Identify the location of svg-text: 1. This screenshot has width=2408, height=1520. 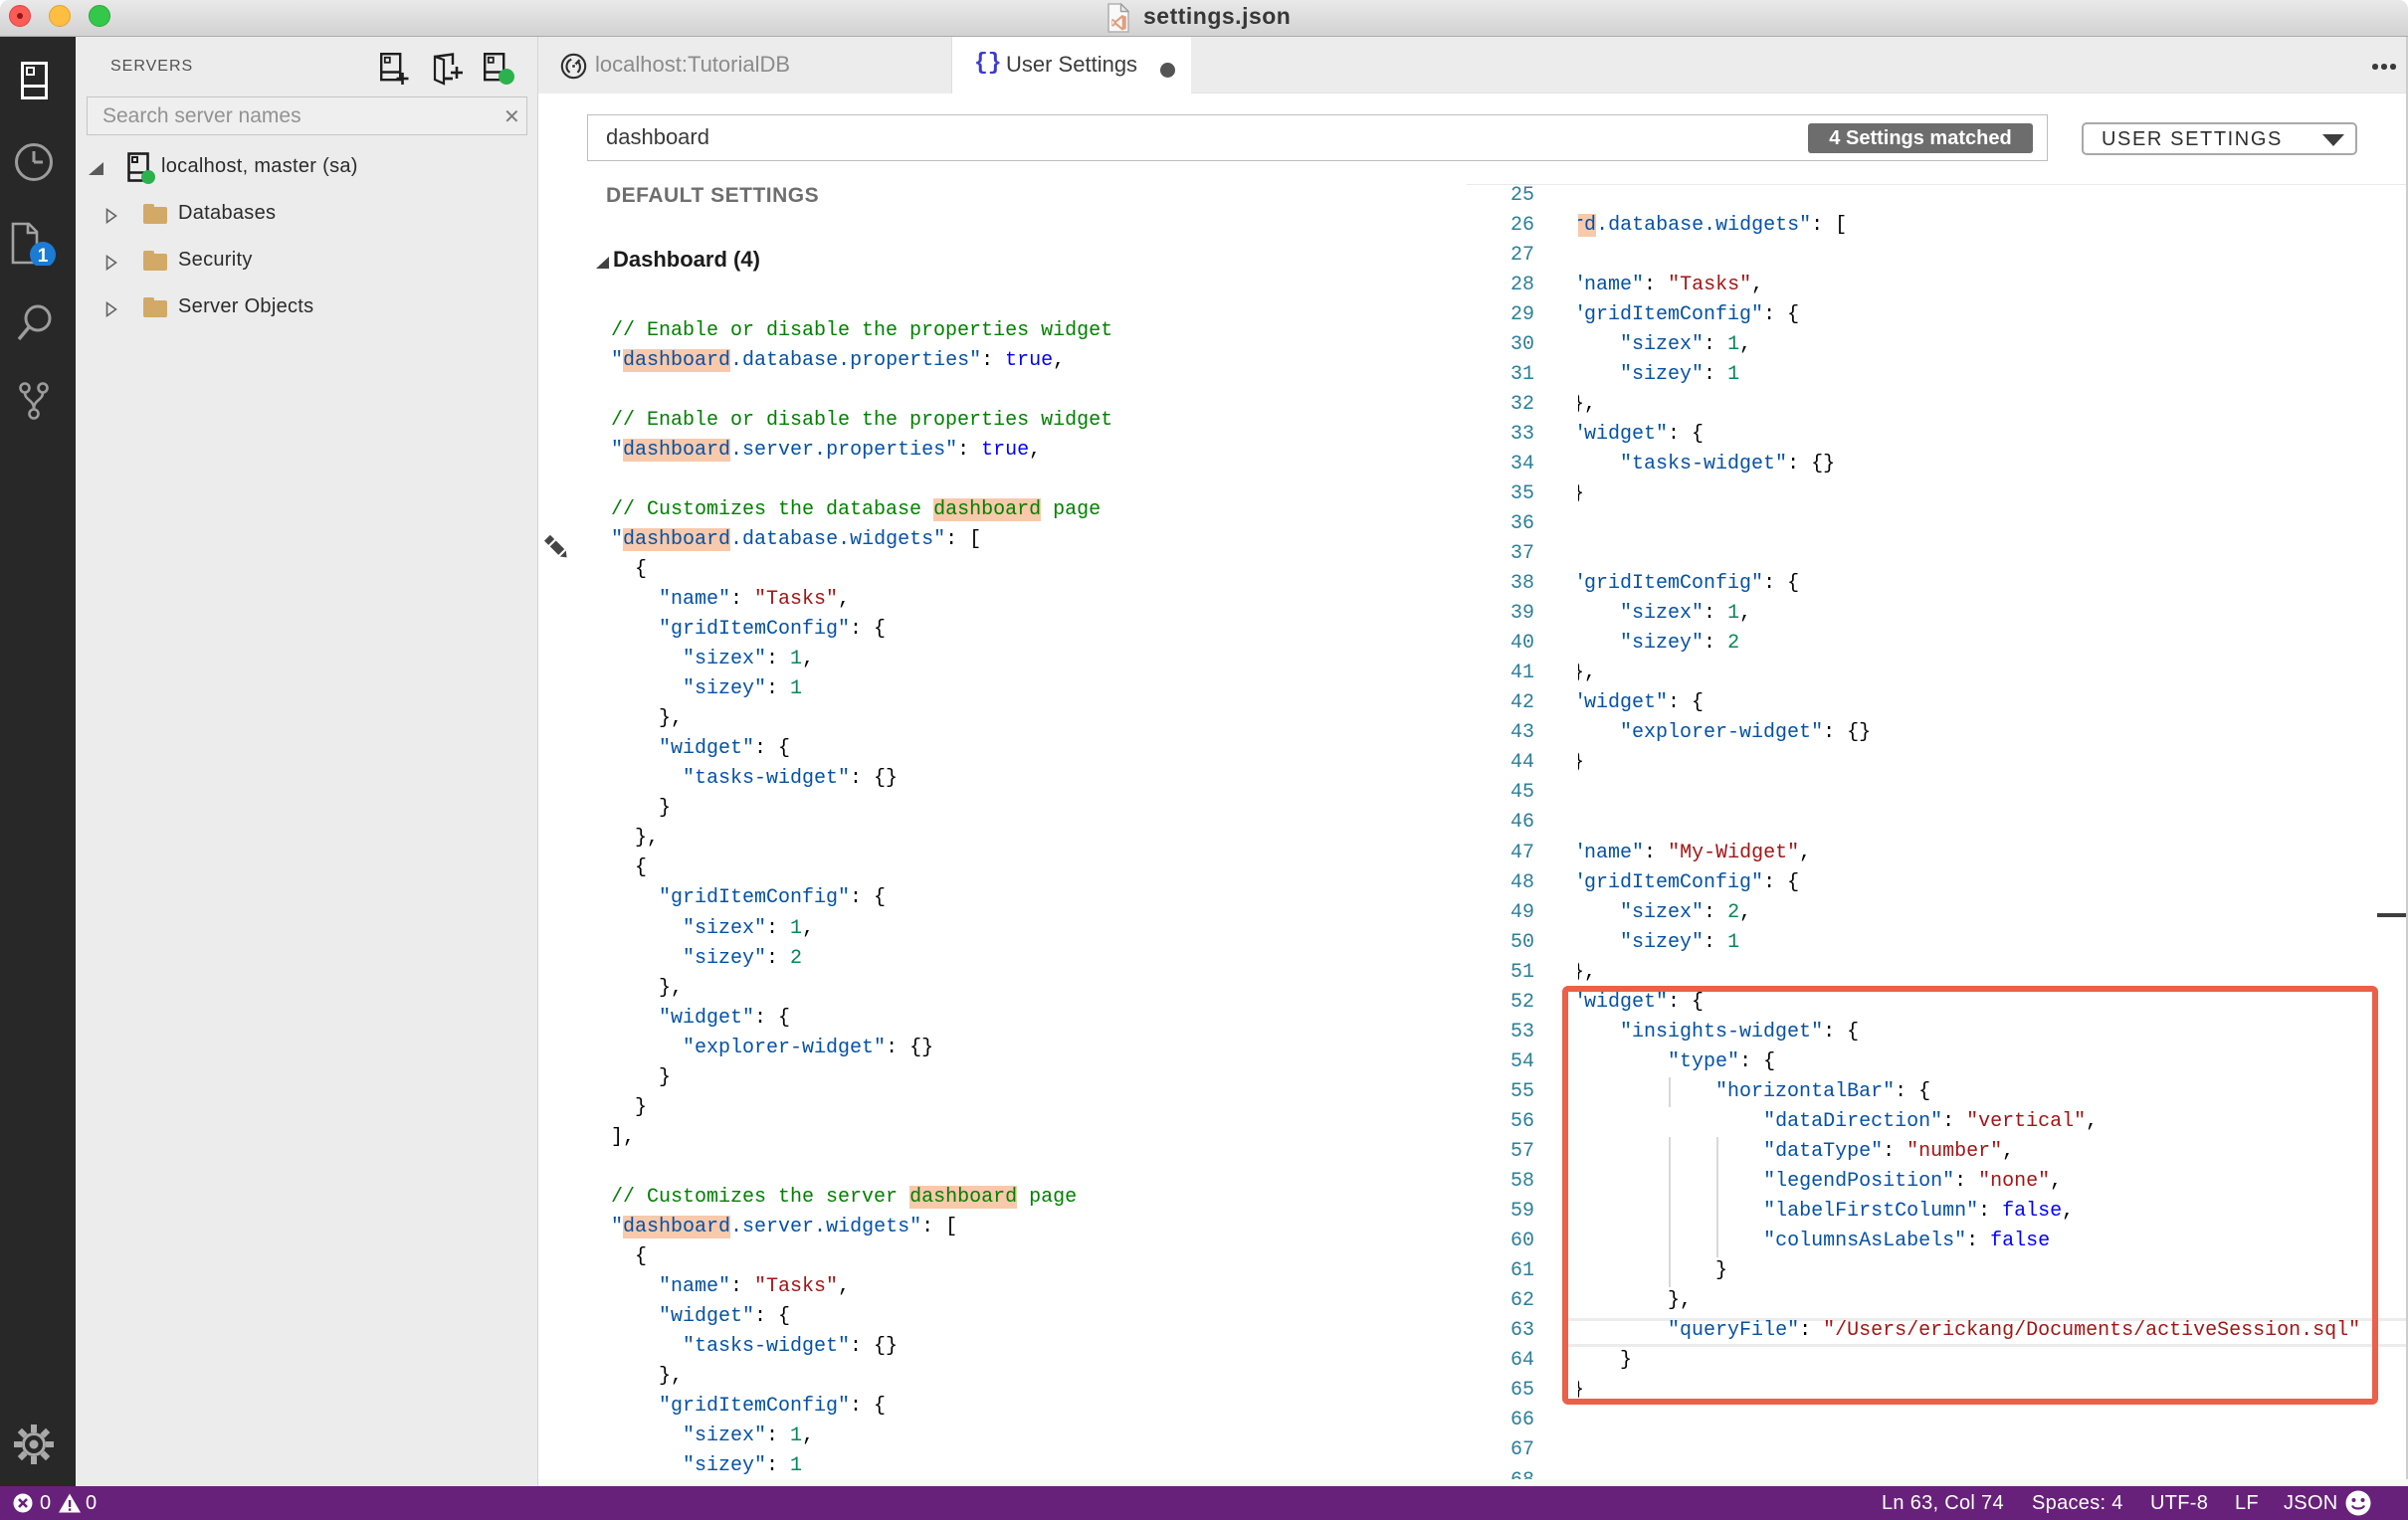
(43, 256).